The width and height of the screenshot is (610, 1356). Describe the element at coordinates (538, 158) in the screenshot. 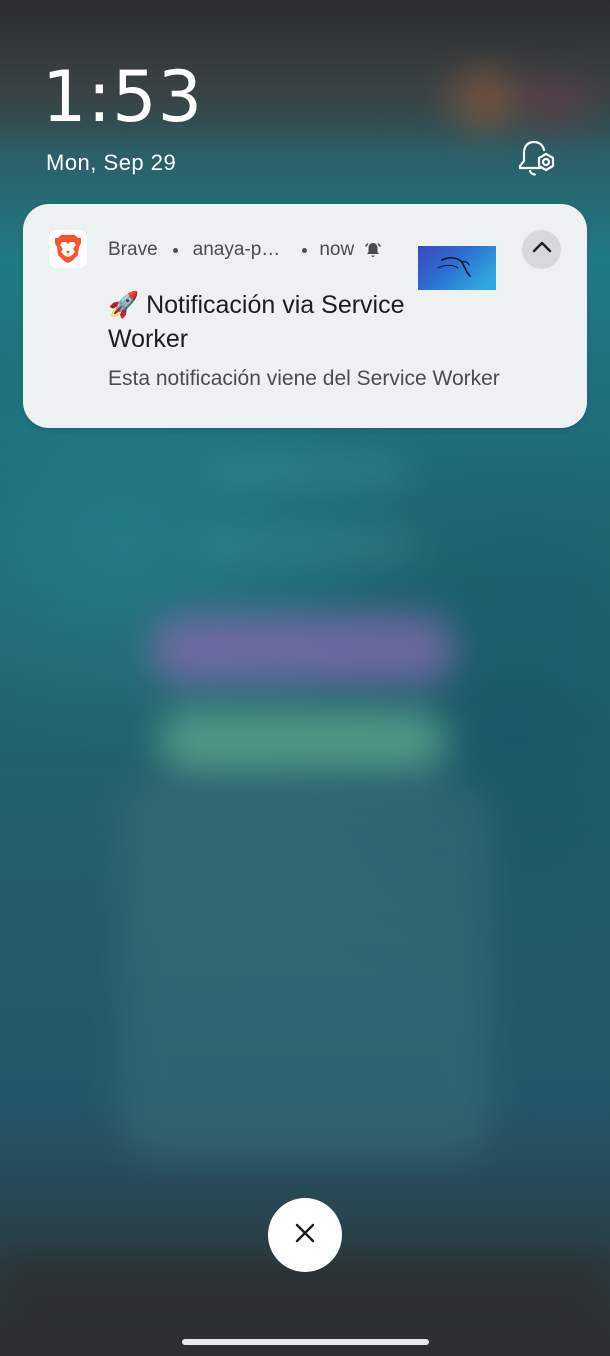

I see `bell-settings-icon` at that location.